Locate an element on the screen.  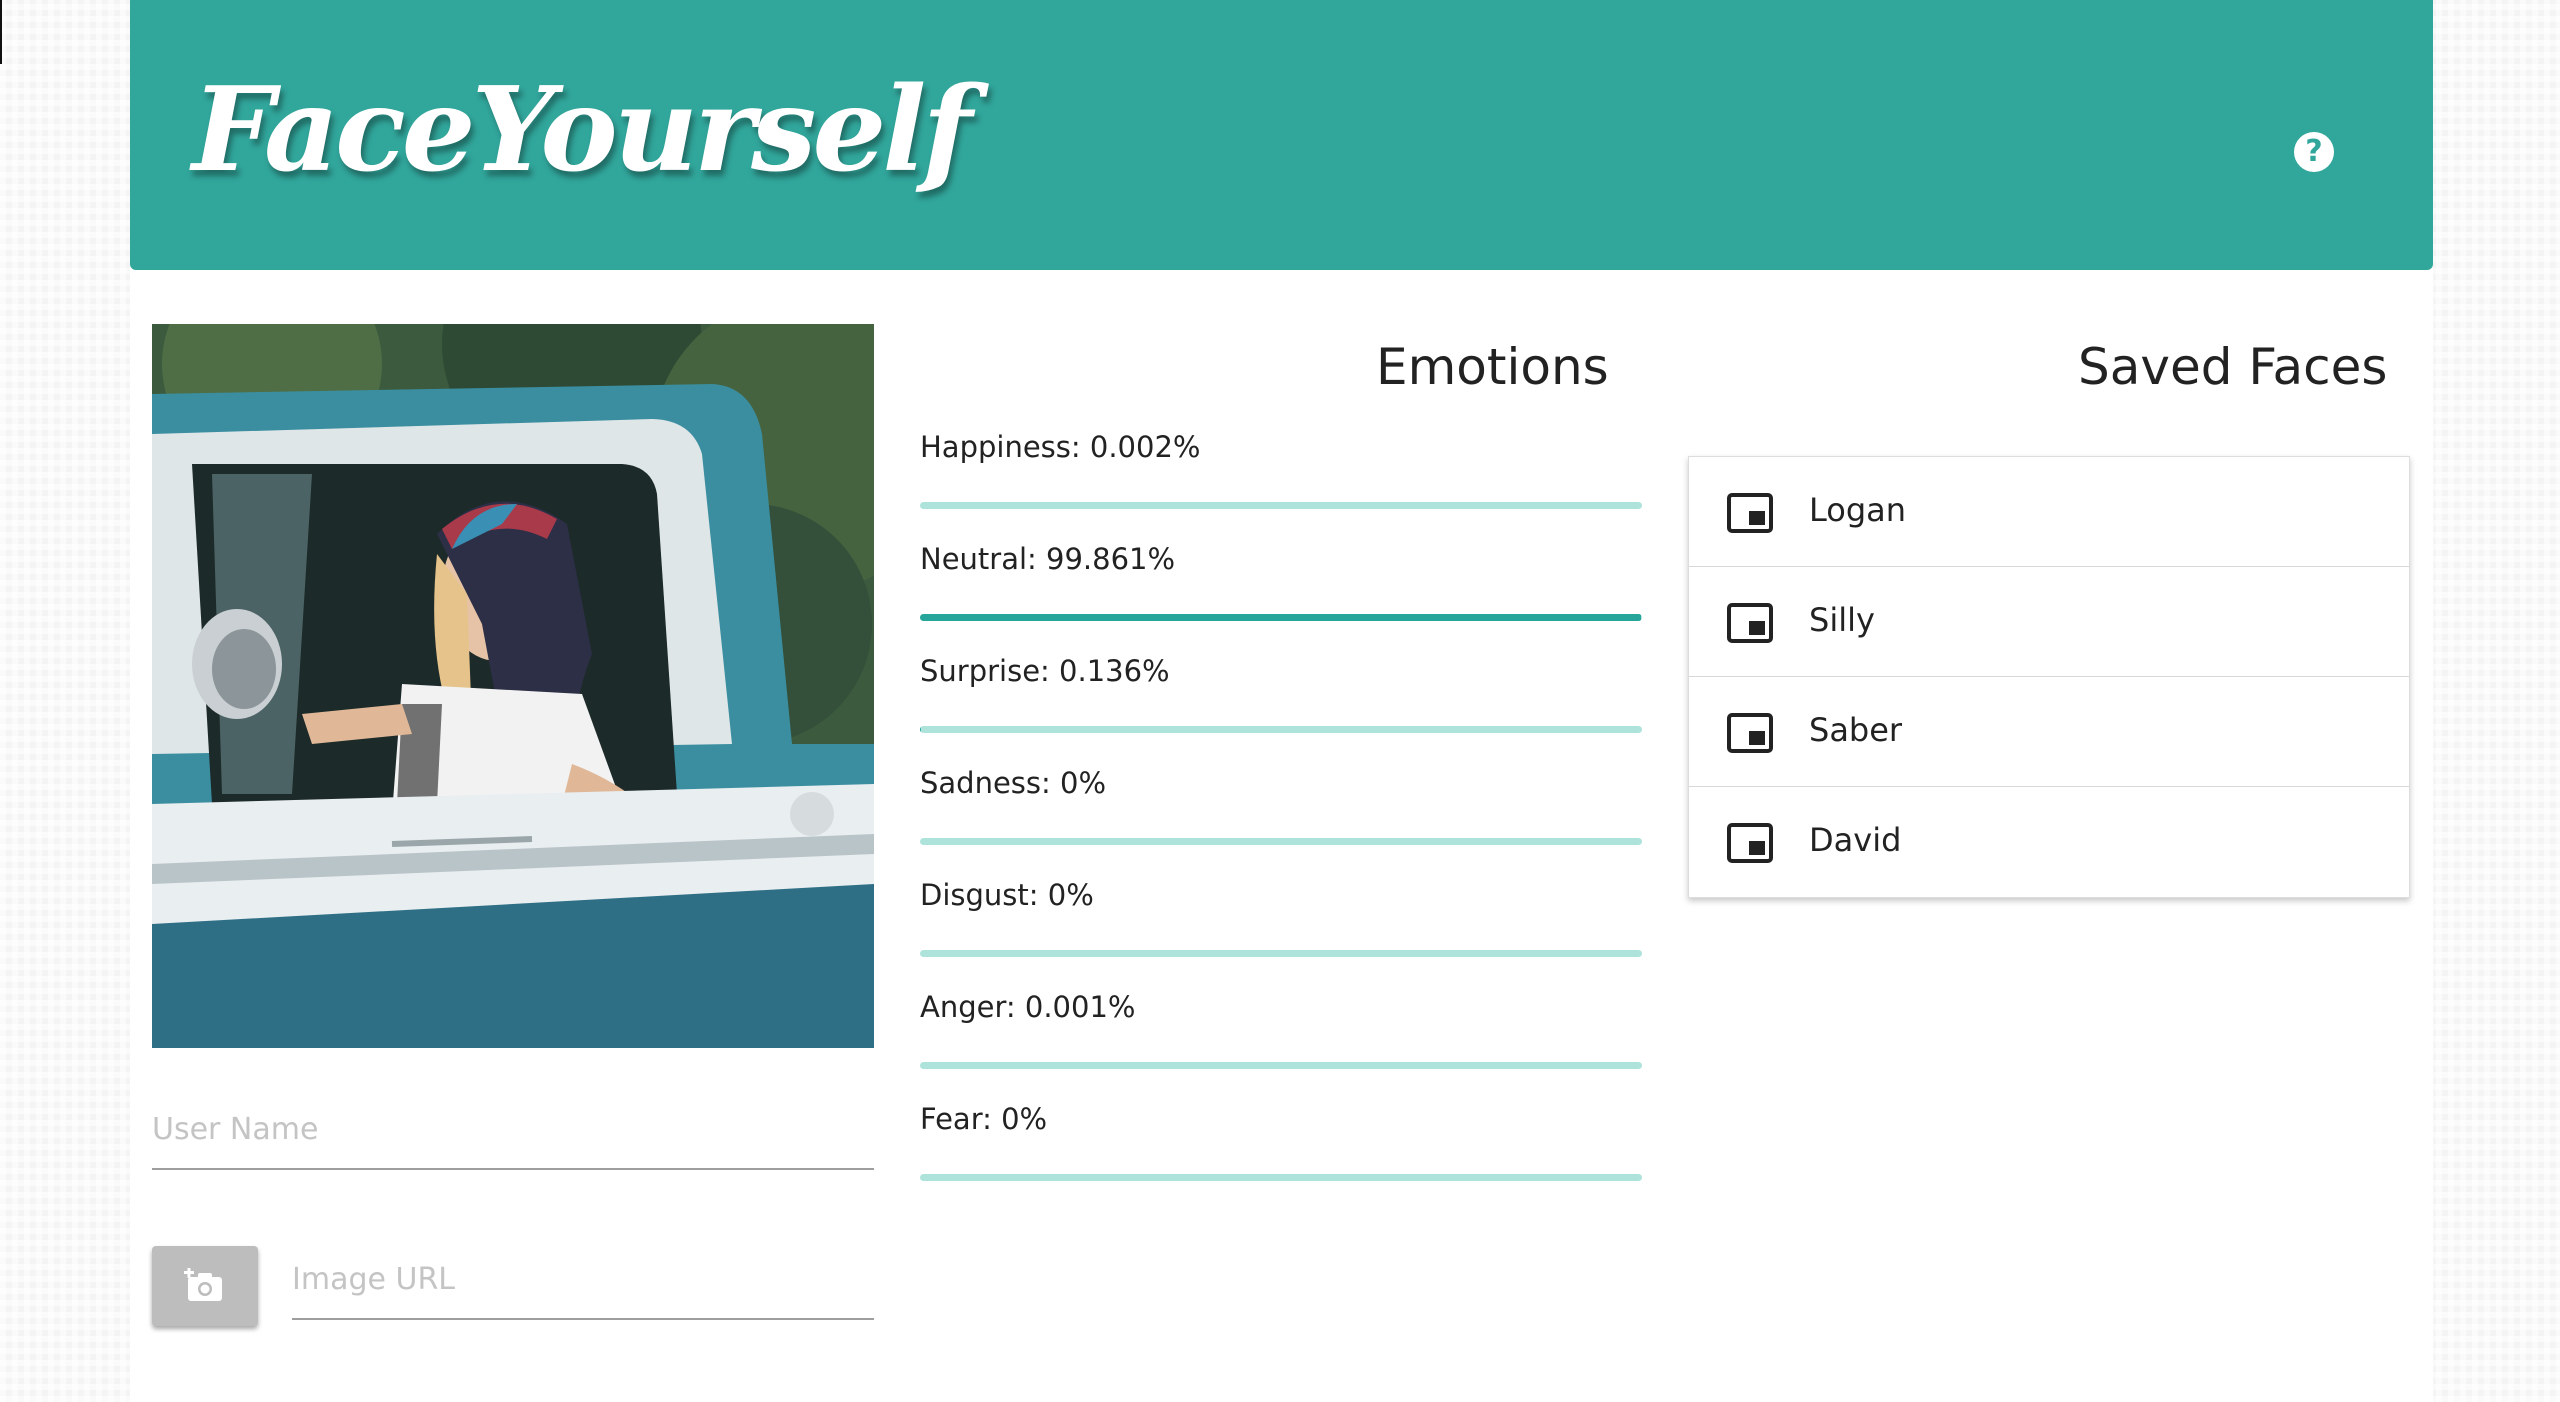
saved-face-logan: Logan is located at coordinates (2049, 512).